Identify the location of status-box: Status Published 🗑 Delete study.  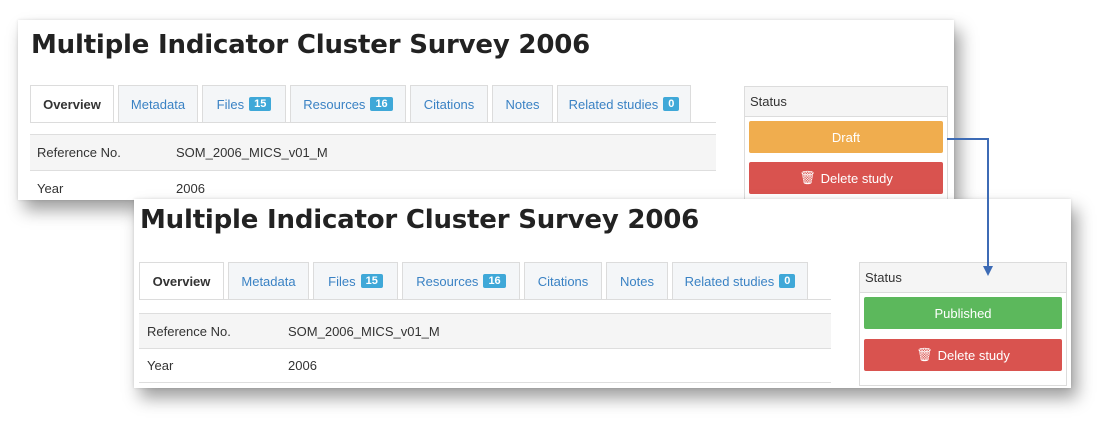
(963, 324).